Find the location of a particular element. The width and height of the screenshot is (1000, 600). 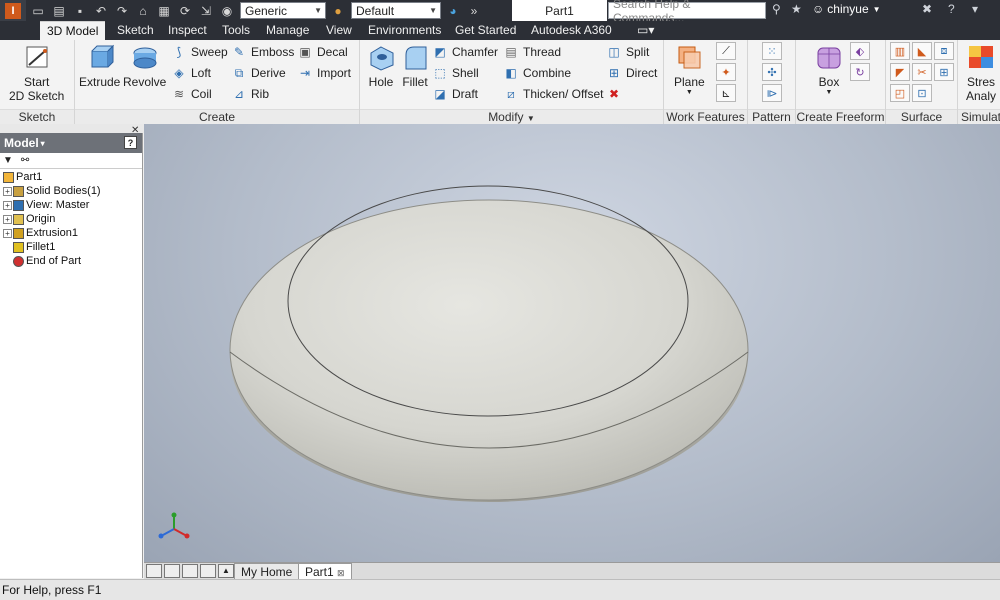

tab-my-home: My Home is located at coordinates (267, 571).